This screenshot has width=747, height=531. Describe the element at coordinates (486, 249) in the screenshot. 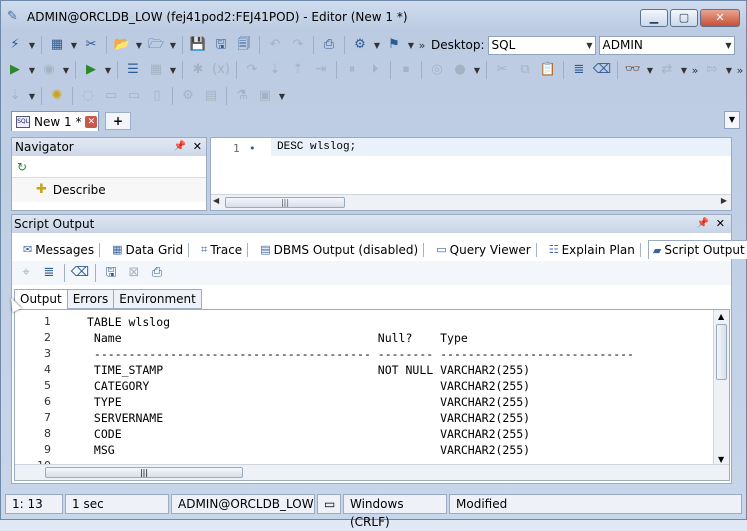

I see `tab-query-viewer: ▭ Query Viewer` at that location.